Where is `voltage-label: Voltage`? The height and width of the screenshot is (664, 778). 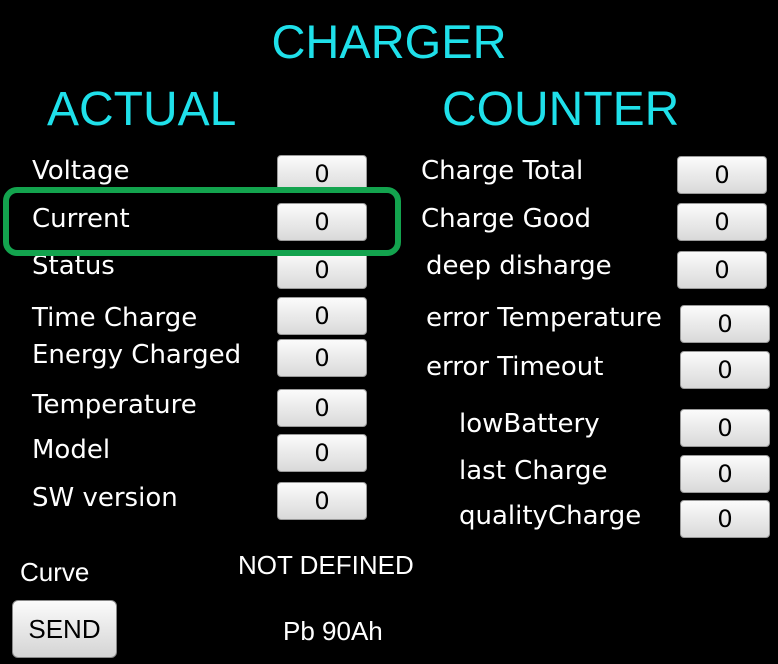
voltage-label: Voltage is located at coordinates (81, 171).